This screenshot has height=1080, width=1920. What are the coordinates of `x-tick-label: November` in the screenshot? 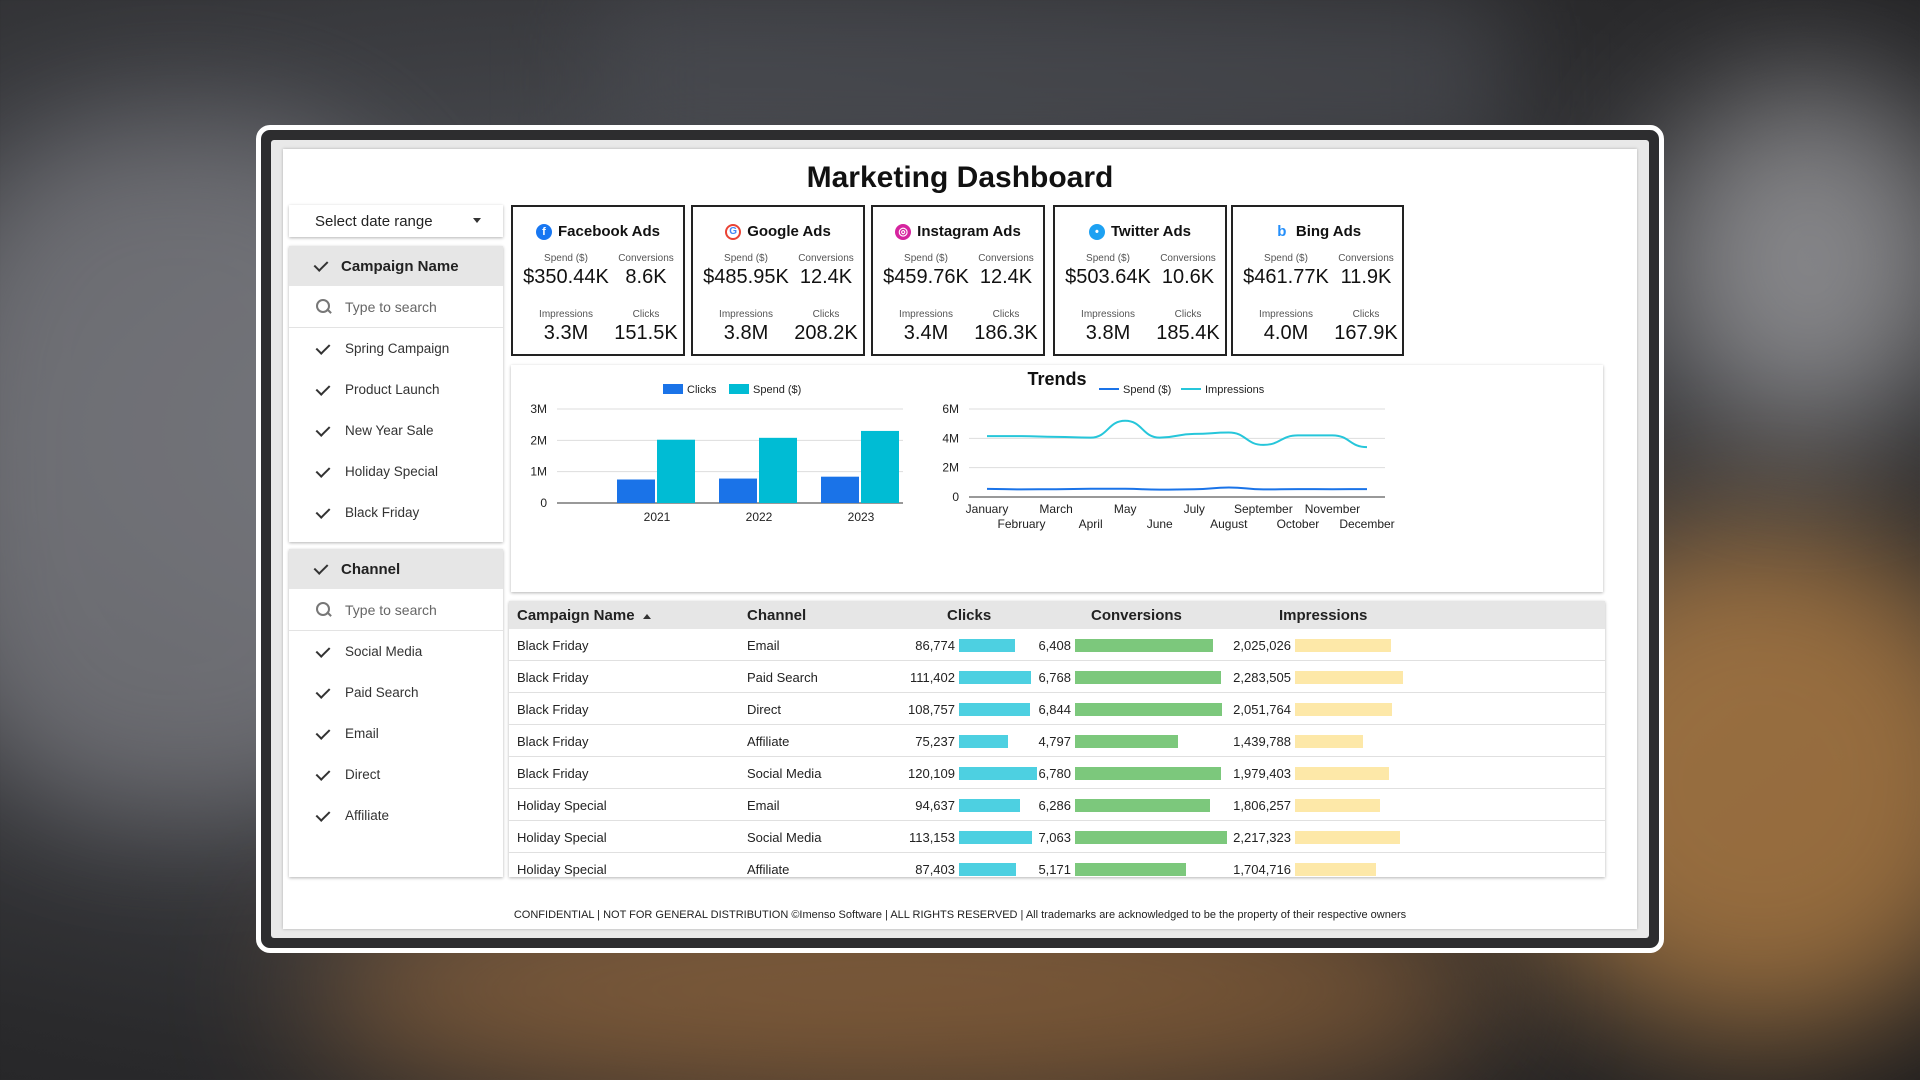 It's located at (1332, 509).